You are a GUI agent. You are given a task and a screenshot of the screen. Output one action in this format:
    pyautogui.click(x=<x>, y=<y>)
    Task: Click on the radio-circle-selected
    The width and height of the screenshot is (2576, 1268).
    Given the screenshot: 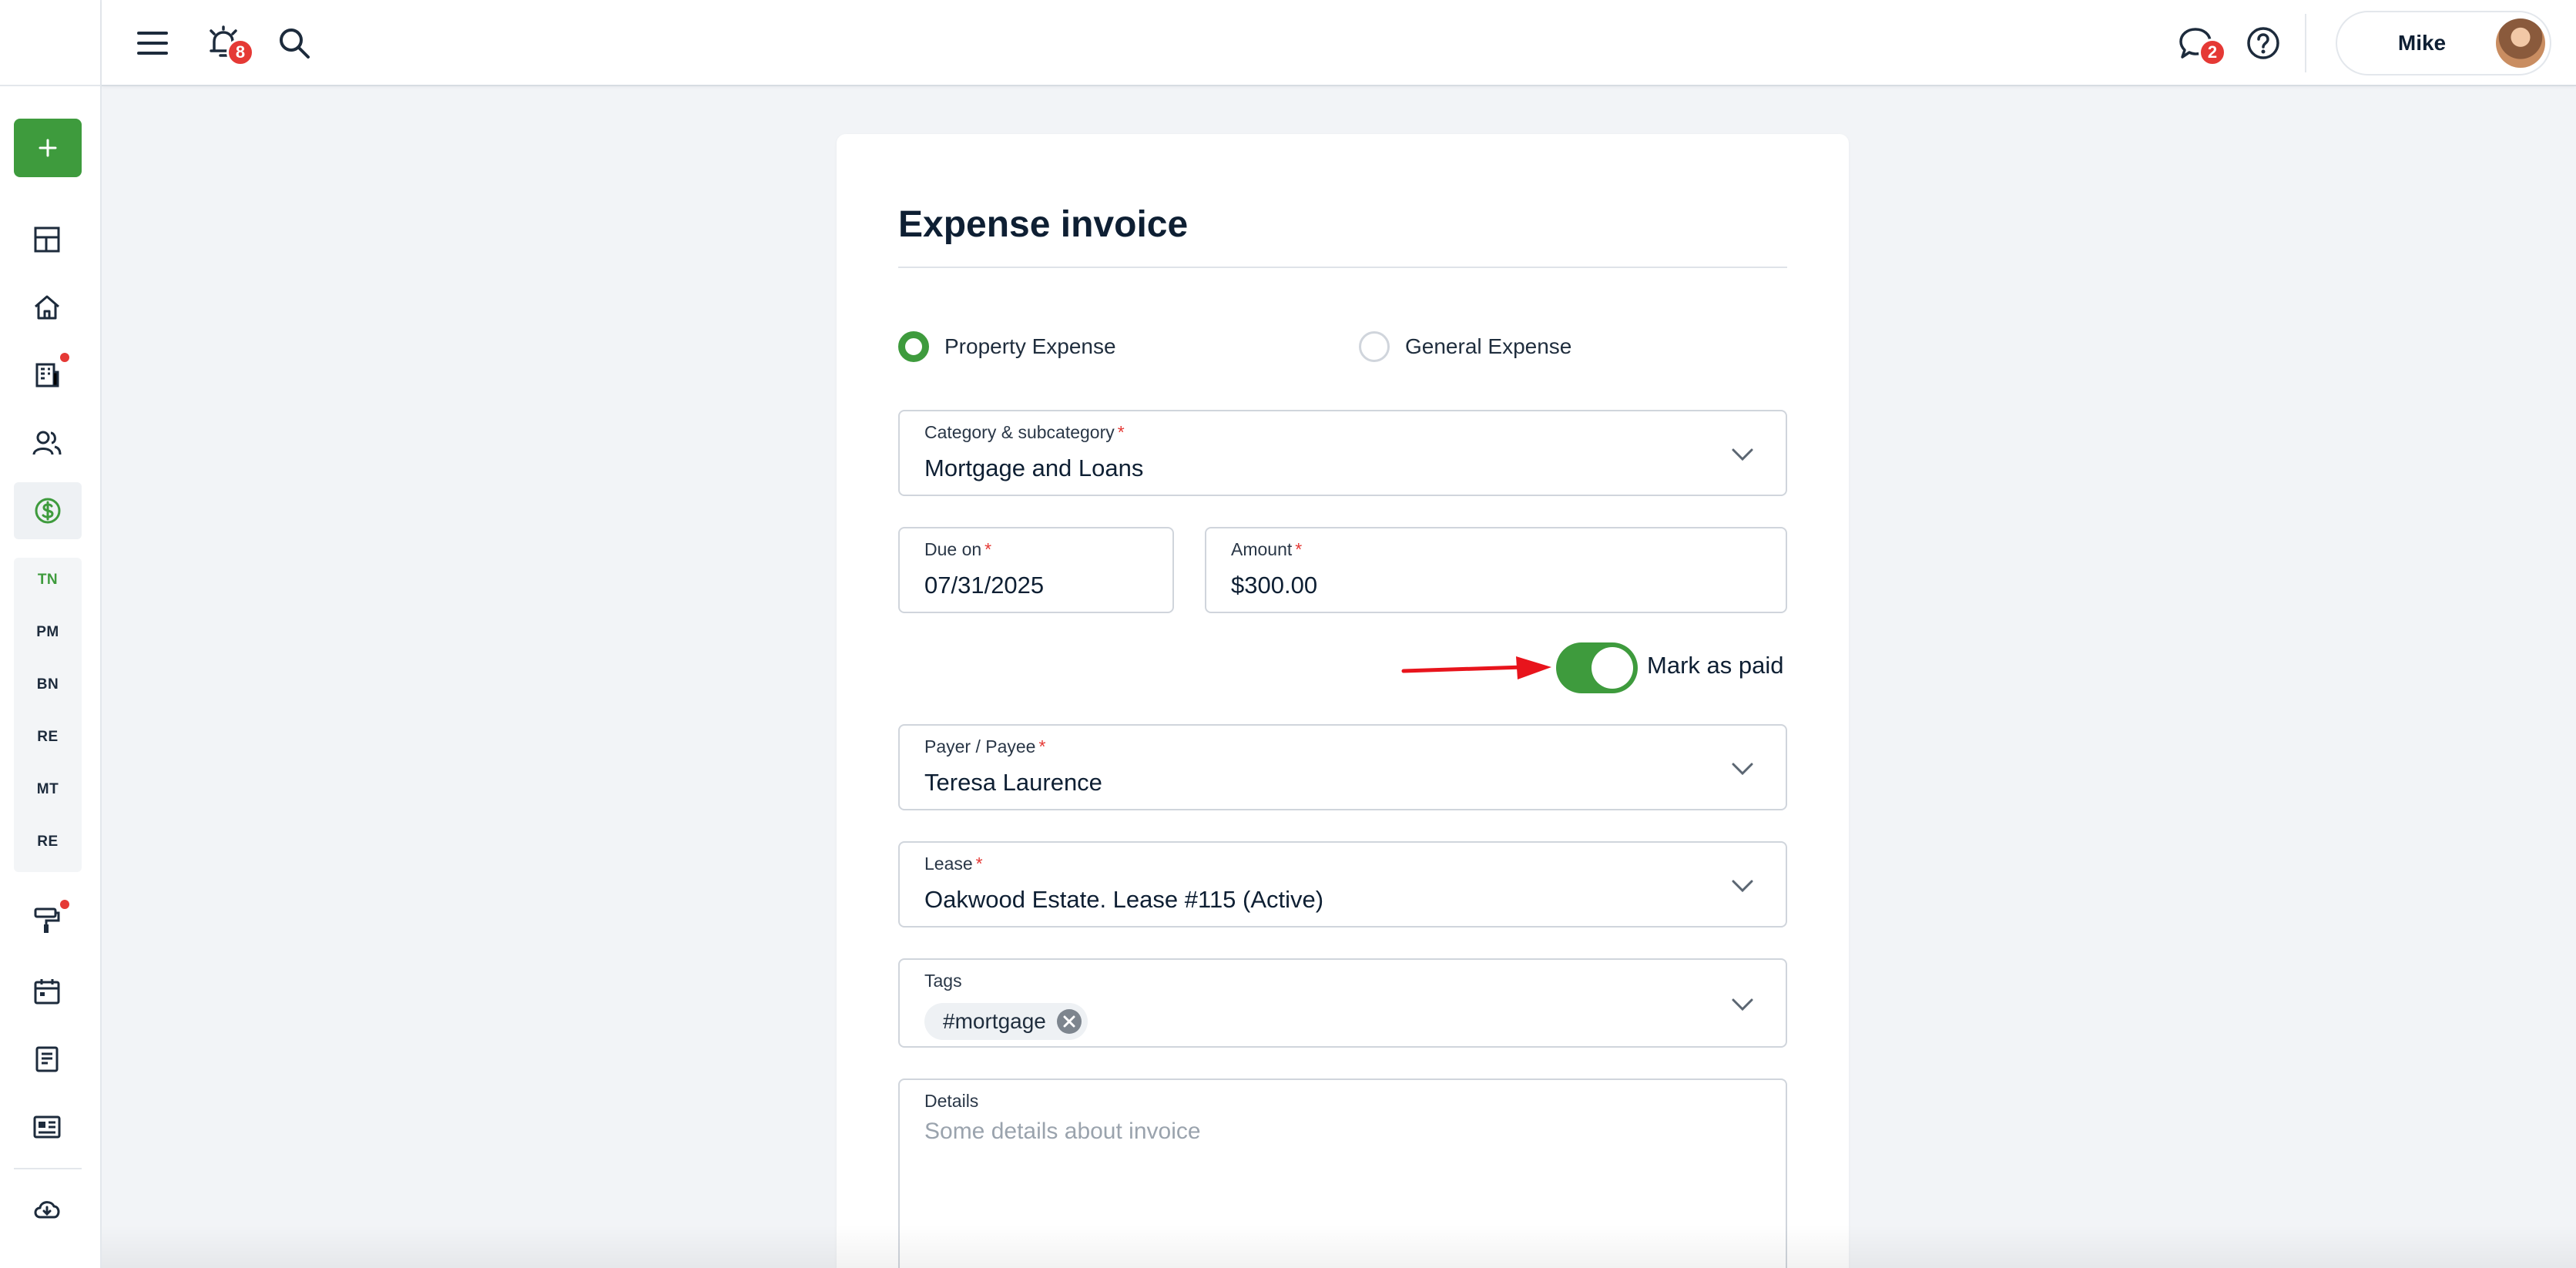 What is the action you would take?
    pyautogui.click(x=913, y=346)
    